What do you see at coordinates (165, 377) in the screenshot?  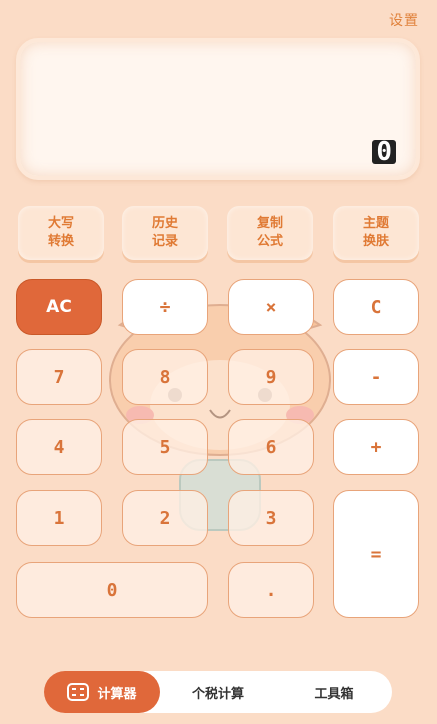 I see `digit-8-button: 8` at bounding box center [165, 377].